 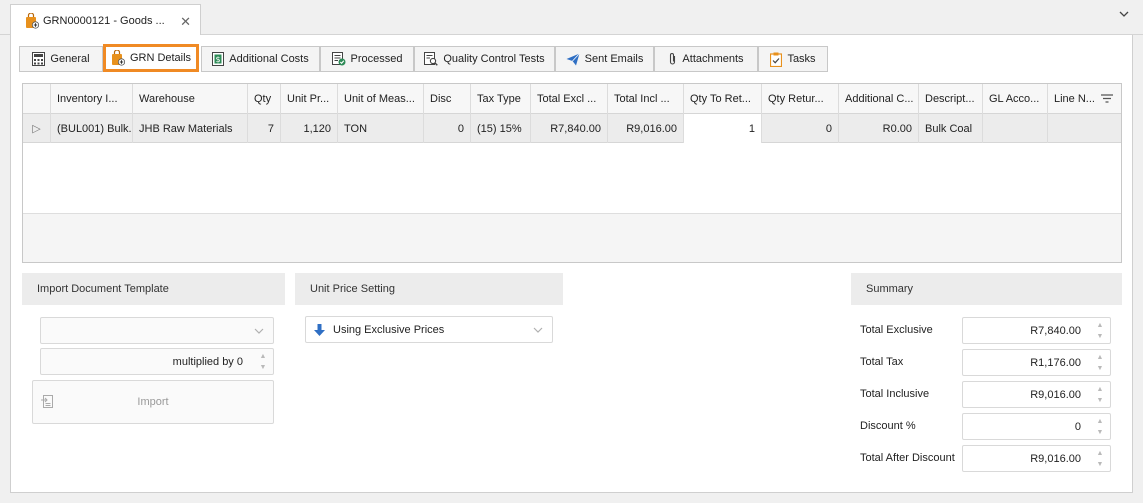 I want to click on tab-label: Sent Emails, so click(x=614, y=59).